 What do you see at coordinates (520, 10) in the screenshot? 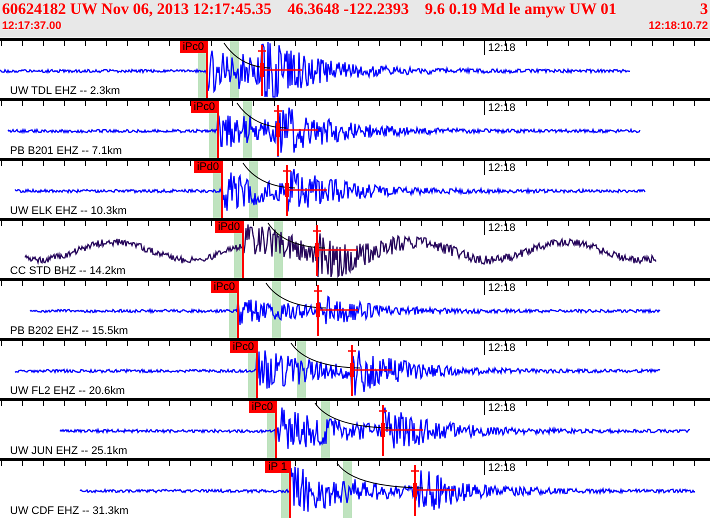
I see `event-summary: 9.6 0.19 Md le amyw UW 01` at bounding box center [520, 10].